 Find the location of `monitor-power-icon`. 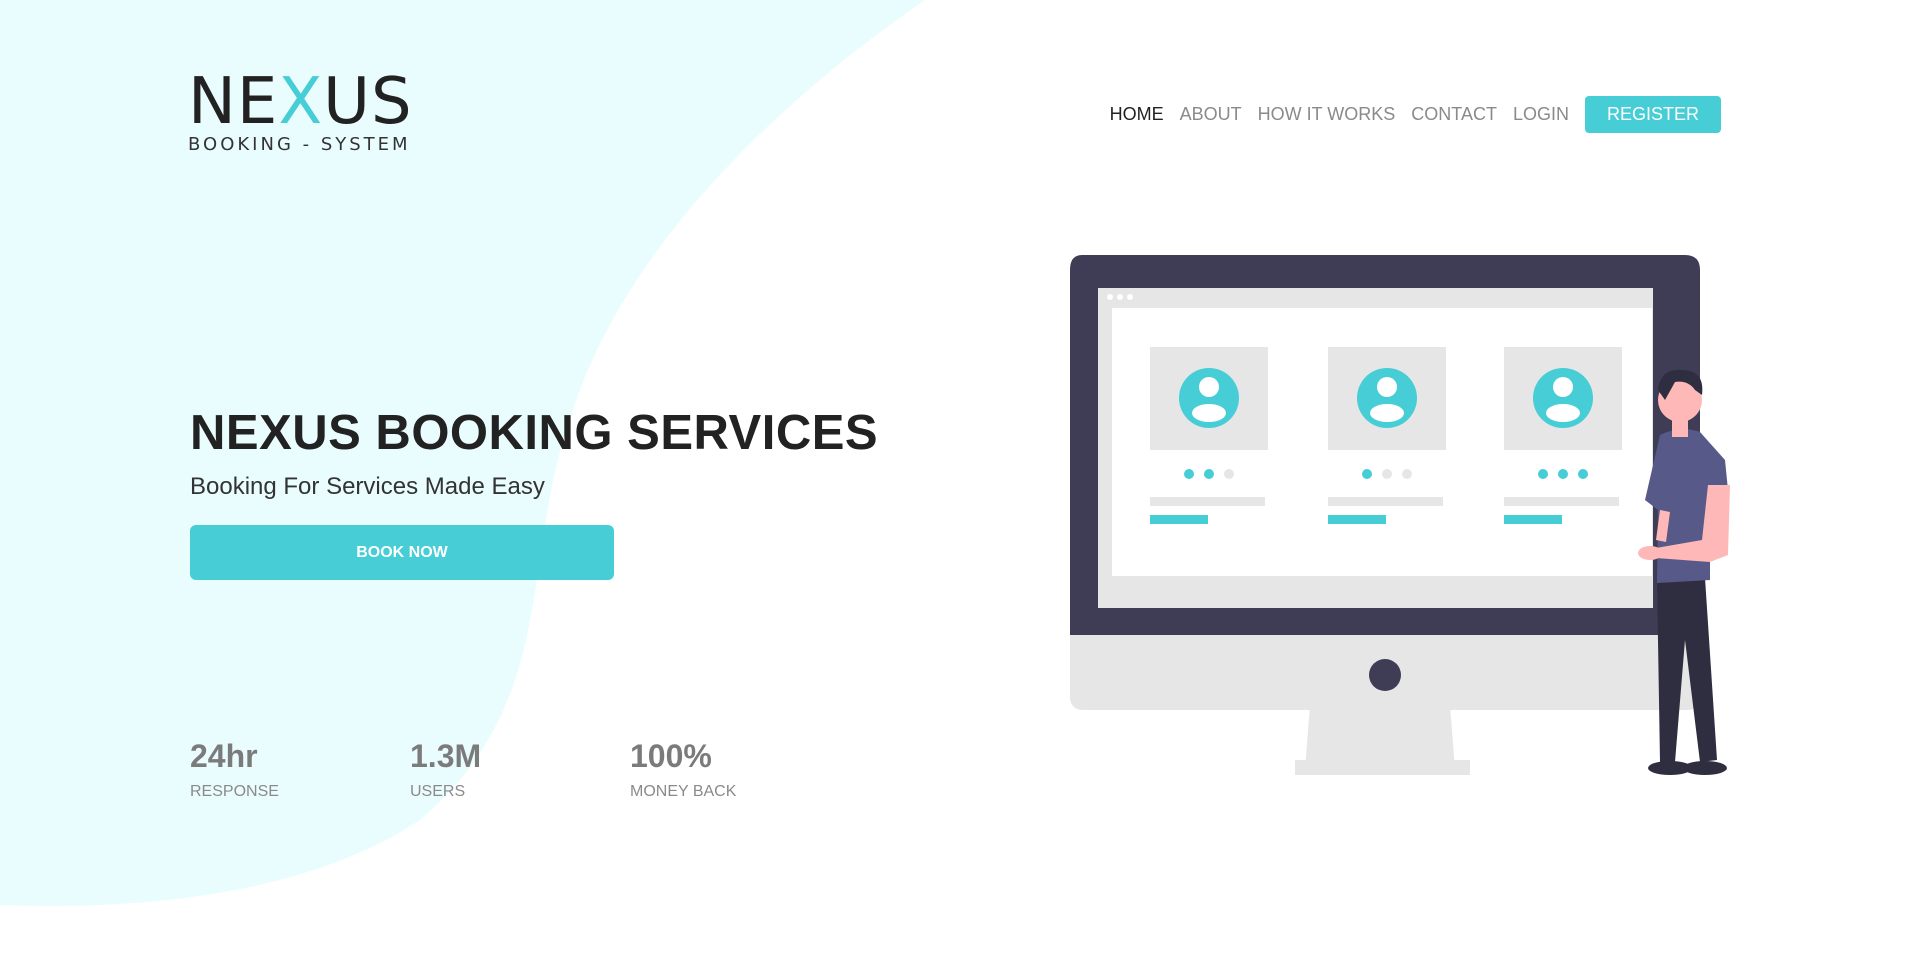

monitor-power-icon is located at coordinates (1385, 675).